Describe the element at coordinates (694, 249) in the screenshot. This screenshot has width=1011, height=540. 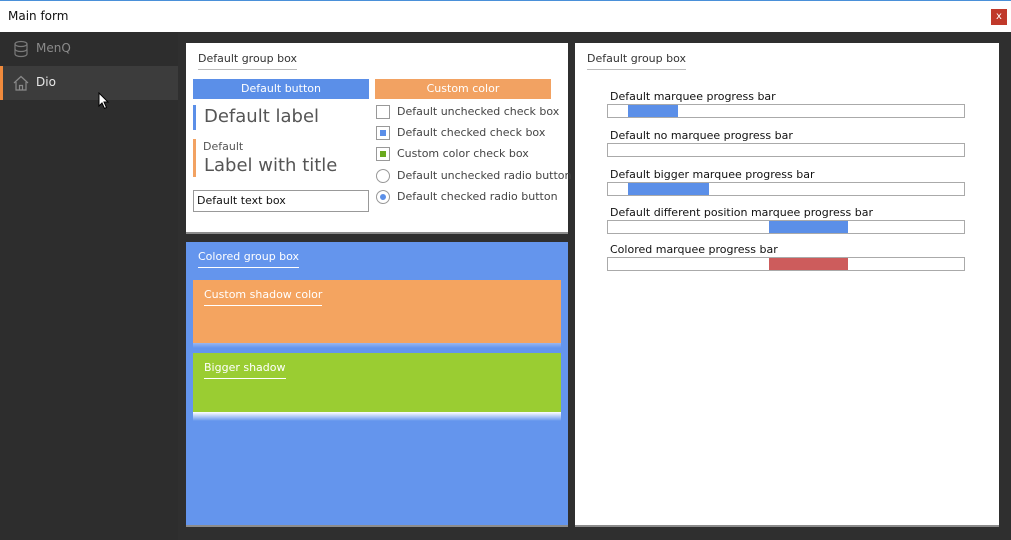
I see `progress-bar-label: Colored marquee progress bar` at that location.